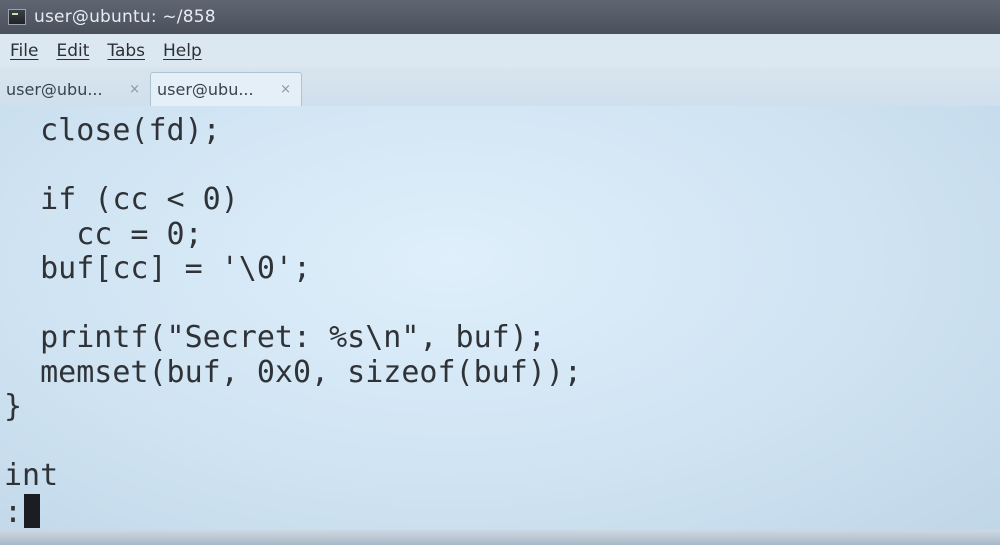  What do you see at coordinates (293, 372) in the screenshot?
I see `code-line: memset(buf, 0x0, sizeof(buf));` at bounding box center [293, 372].